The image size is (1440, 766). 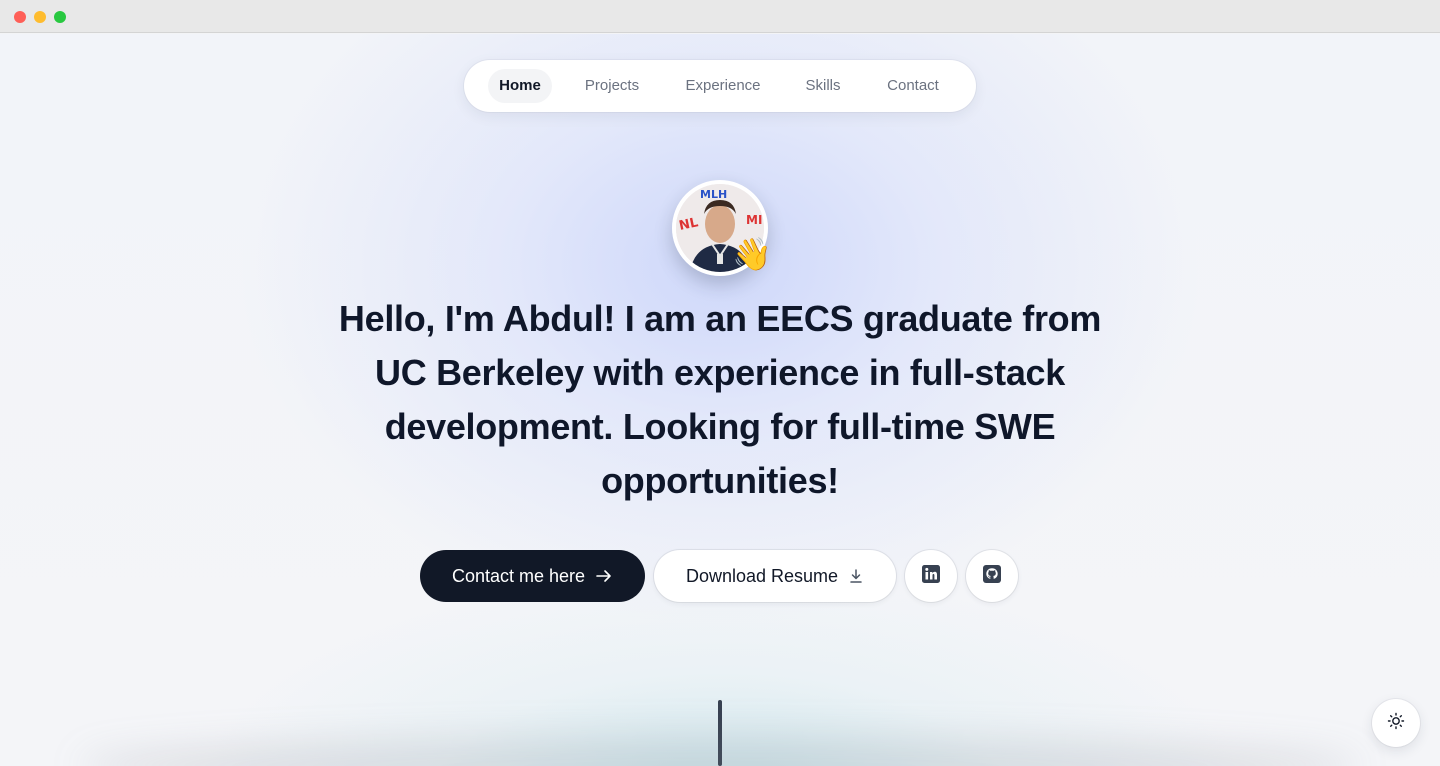 I want to click on nav-item-skills: Skills, so click(x=823, y=86).